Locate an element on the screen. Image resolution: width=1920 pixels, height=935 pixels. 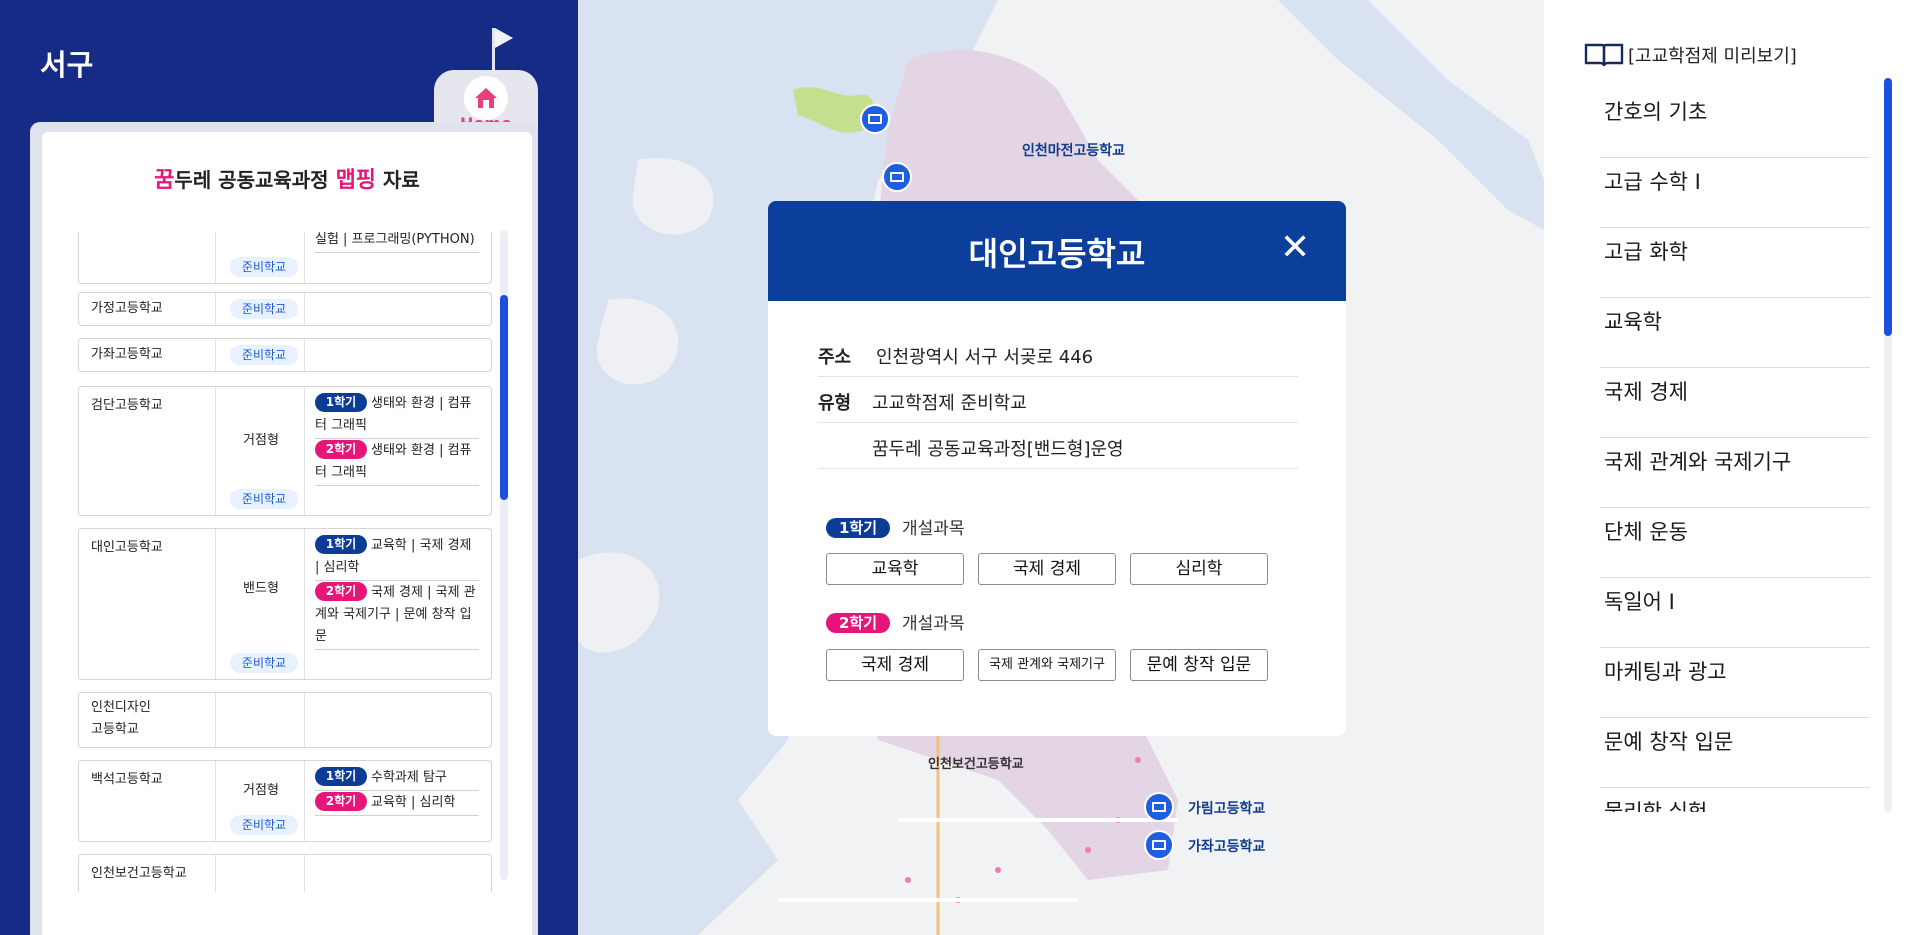
school-name: 대인고등학교 is located at coordinates (127, 547).